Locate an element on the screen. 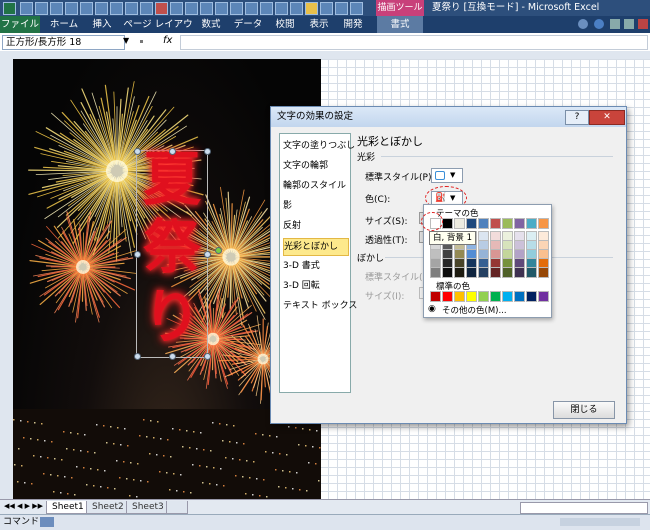 Image resolution: width=650 pixels, height=530 pixels. help-icon is located at coordinates (599, 24).